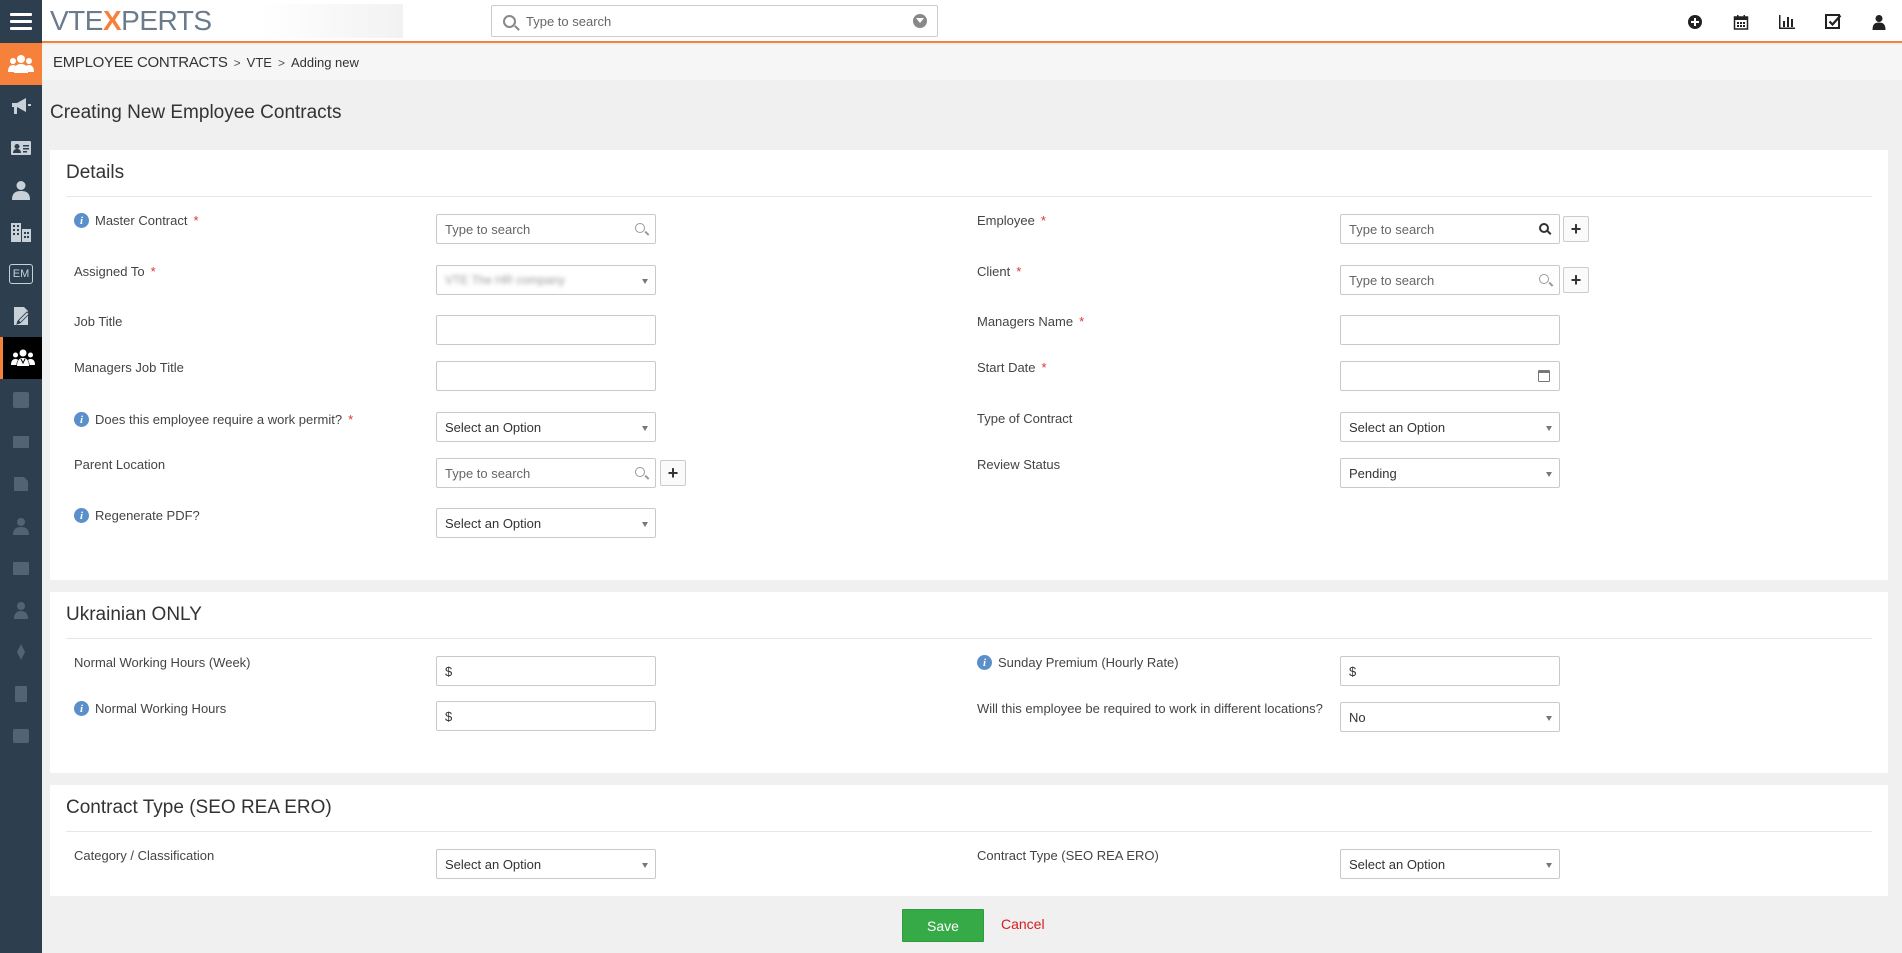 This screenshot has width=1902, height=953. I want to click on breadcrumb-item-vte: VTE, so click(259, 62).